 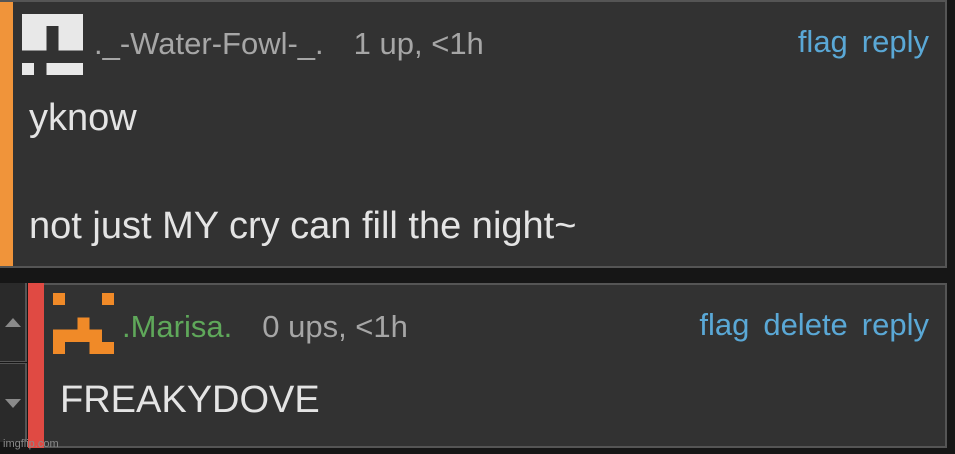 What do you see at coordinates (190, 400) in the screenshot?
I see `comment-text-line: FREAKYDOVE` at bounding box center [190, 400].